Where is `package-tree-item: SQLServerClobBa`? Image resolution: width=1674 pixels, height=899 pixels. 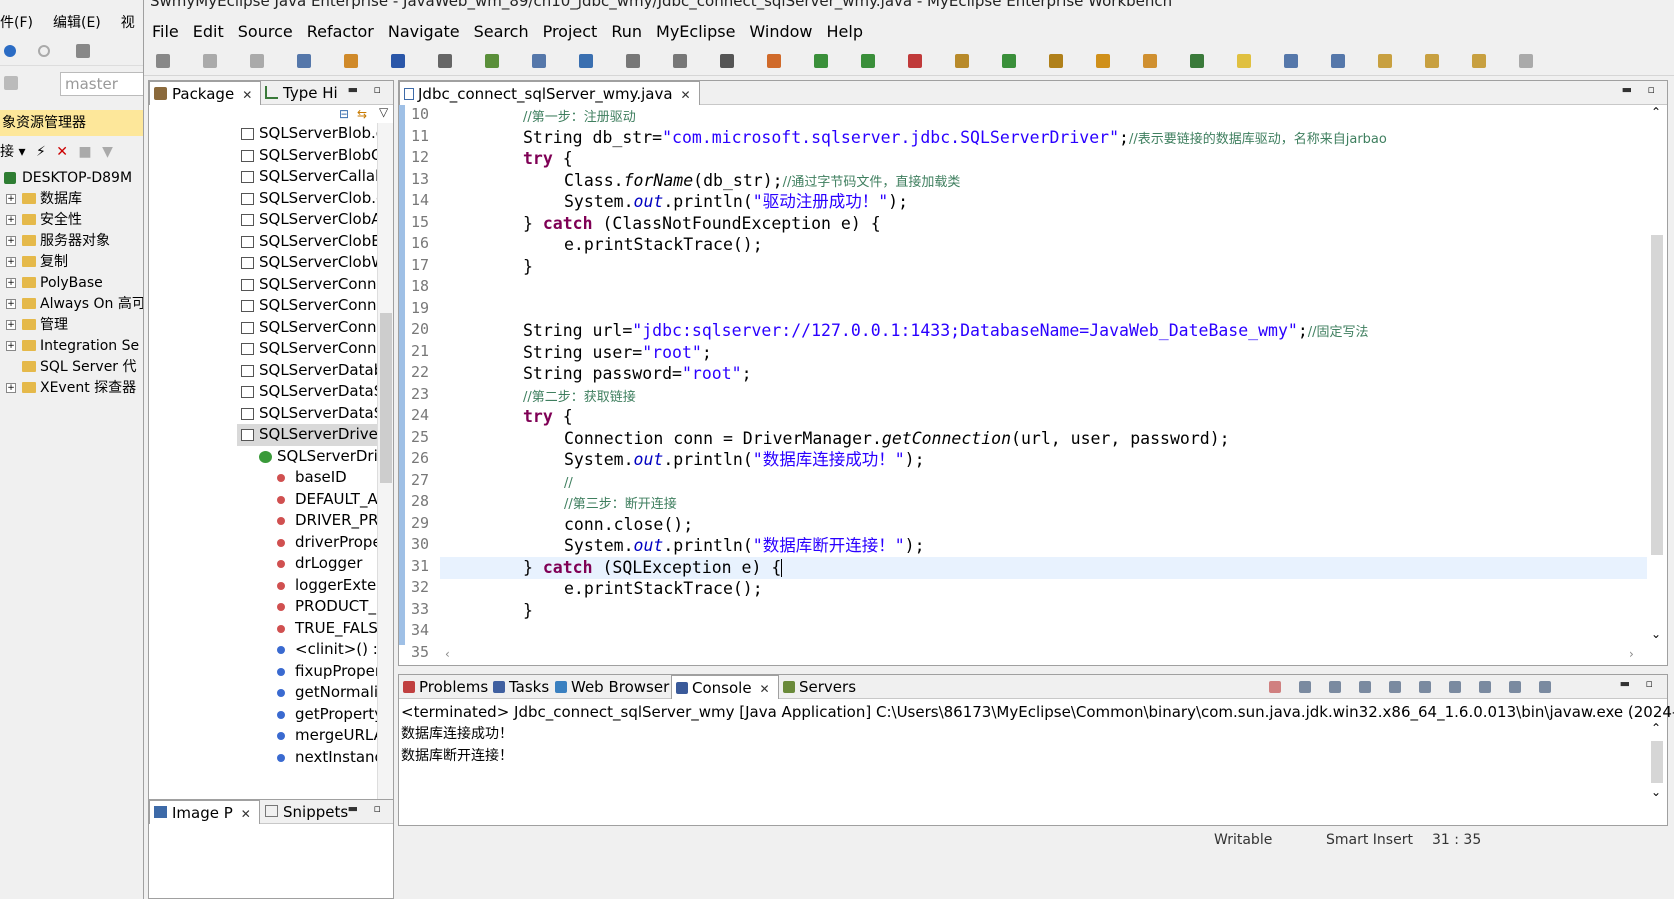 package-tree-item: SQLServerClobBa is located at coordinates (264, 242).